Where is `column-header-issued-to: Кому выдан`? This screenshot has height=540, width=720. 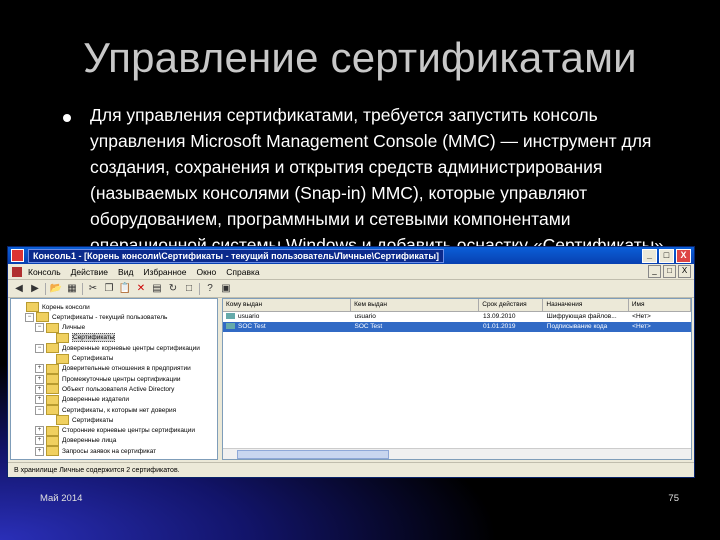 column-header-issued-to: Кому выдан is located at coordinates (287, 305).